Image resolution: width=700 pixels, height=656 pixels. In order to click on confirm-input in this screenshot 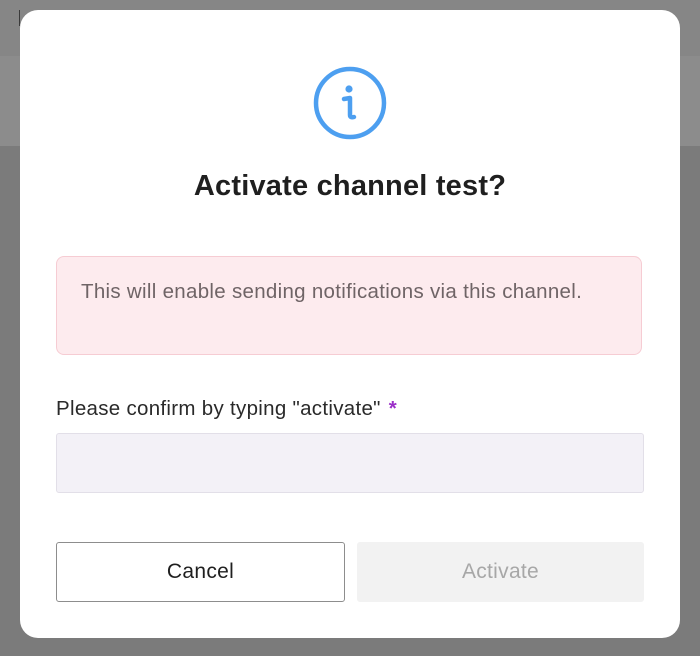, I will do `click(350, 463)`.